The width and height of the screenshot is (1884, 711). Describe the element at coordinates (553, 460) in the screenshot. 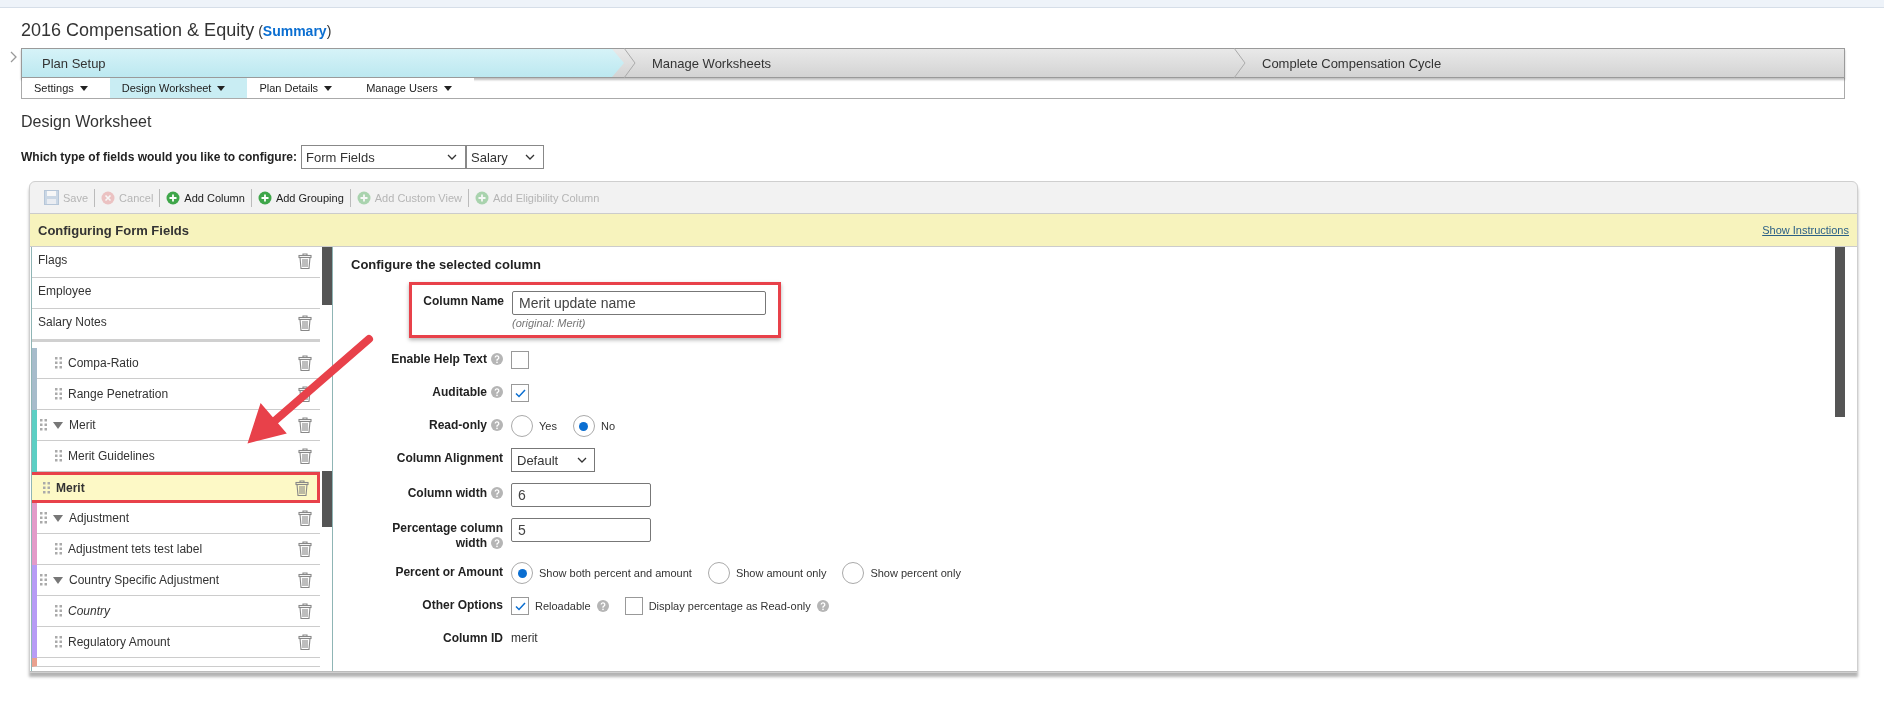

I see `dropdown: Default` at that location.